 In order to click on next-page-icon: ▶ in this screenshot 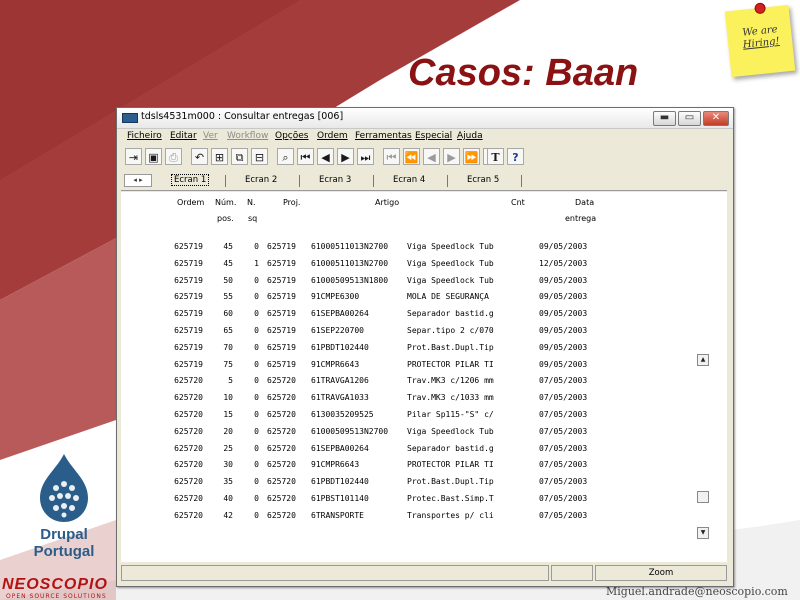, I will do `click(451, 156)`.